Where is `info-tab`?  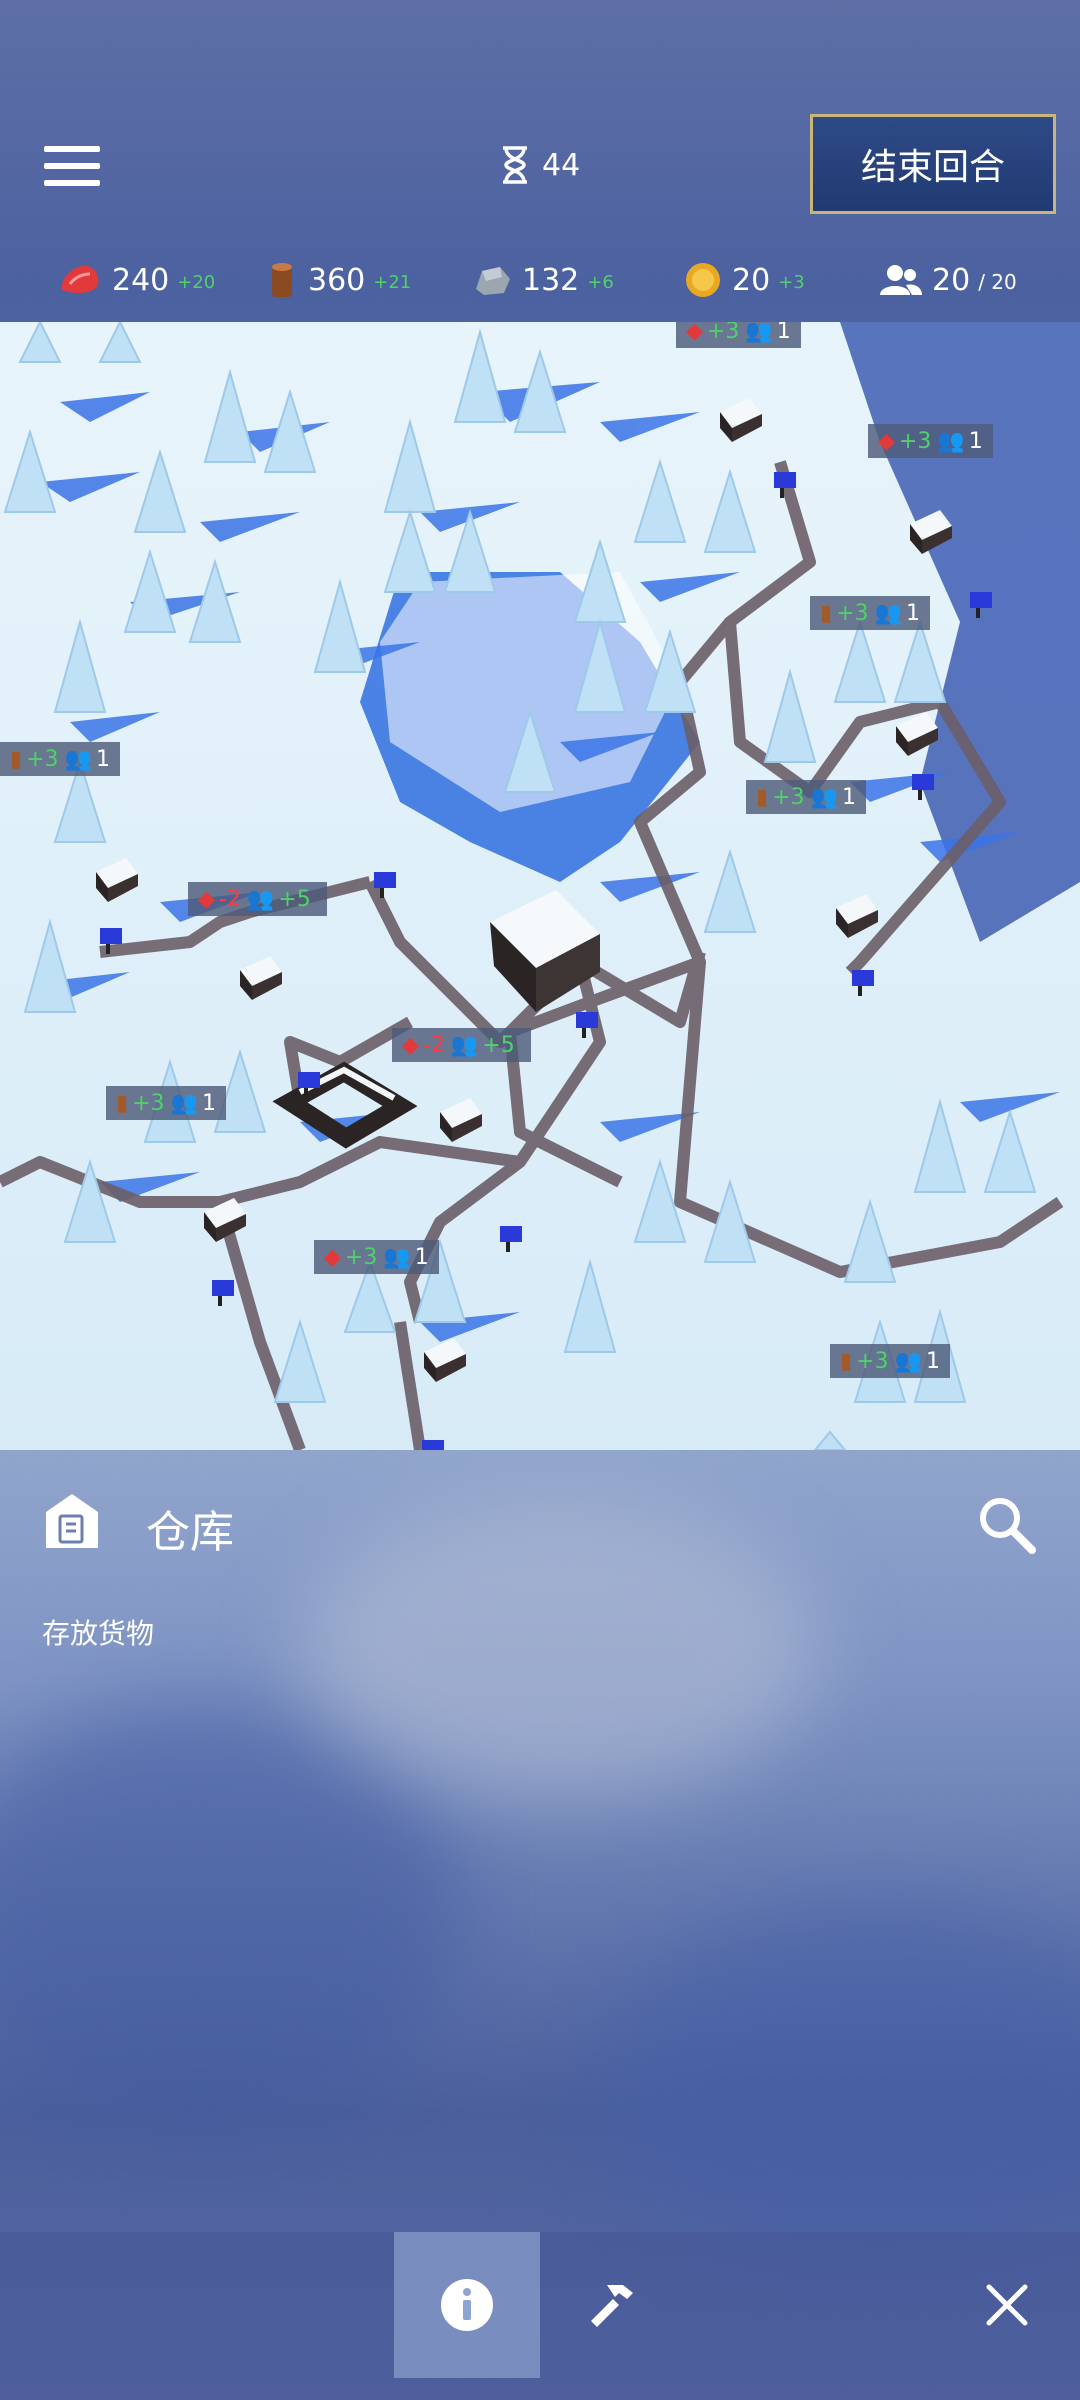 info-tab is located at coordinates (467, 2305).